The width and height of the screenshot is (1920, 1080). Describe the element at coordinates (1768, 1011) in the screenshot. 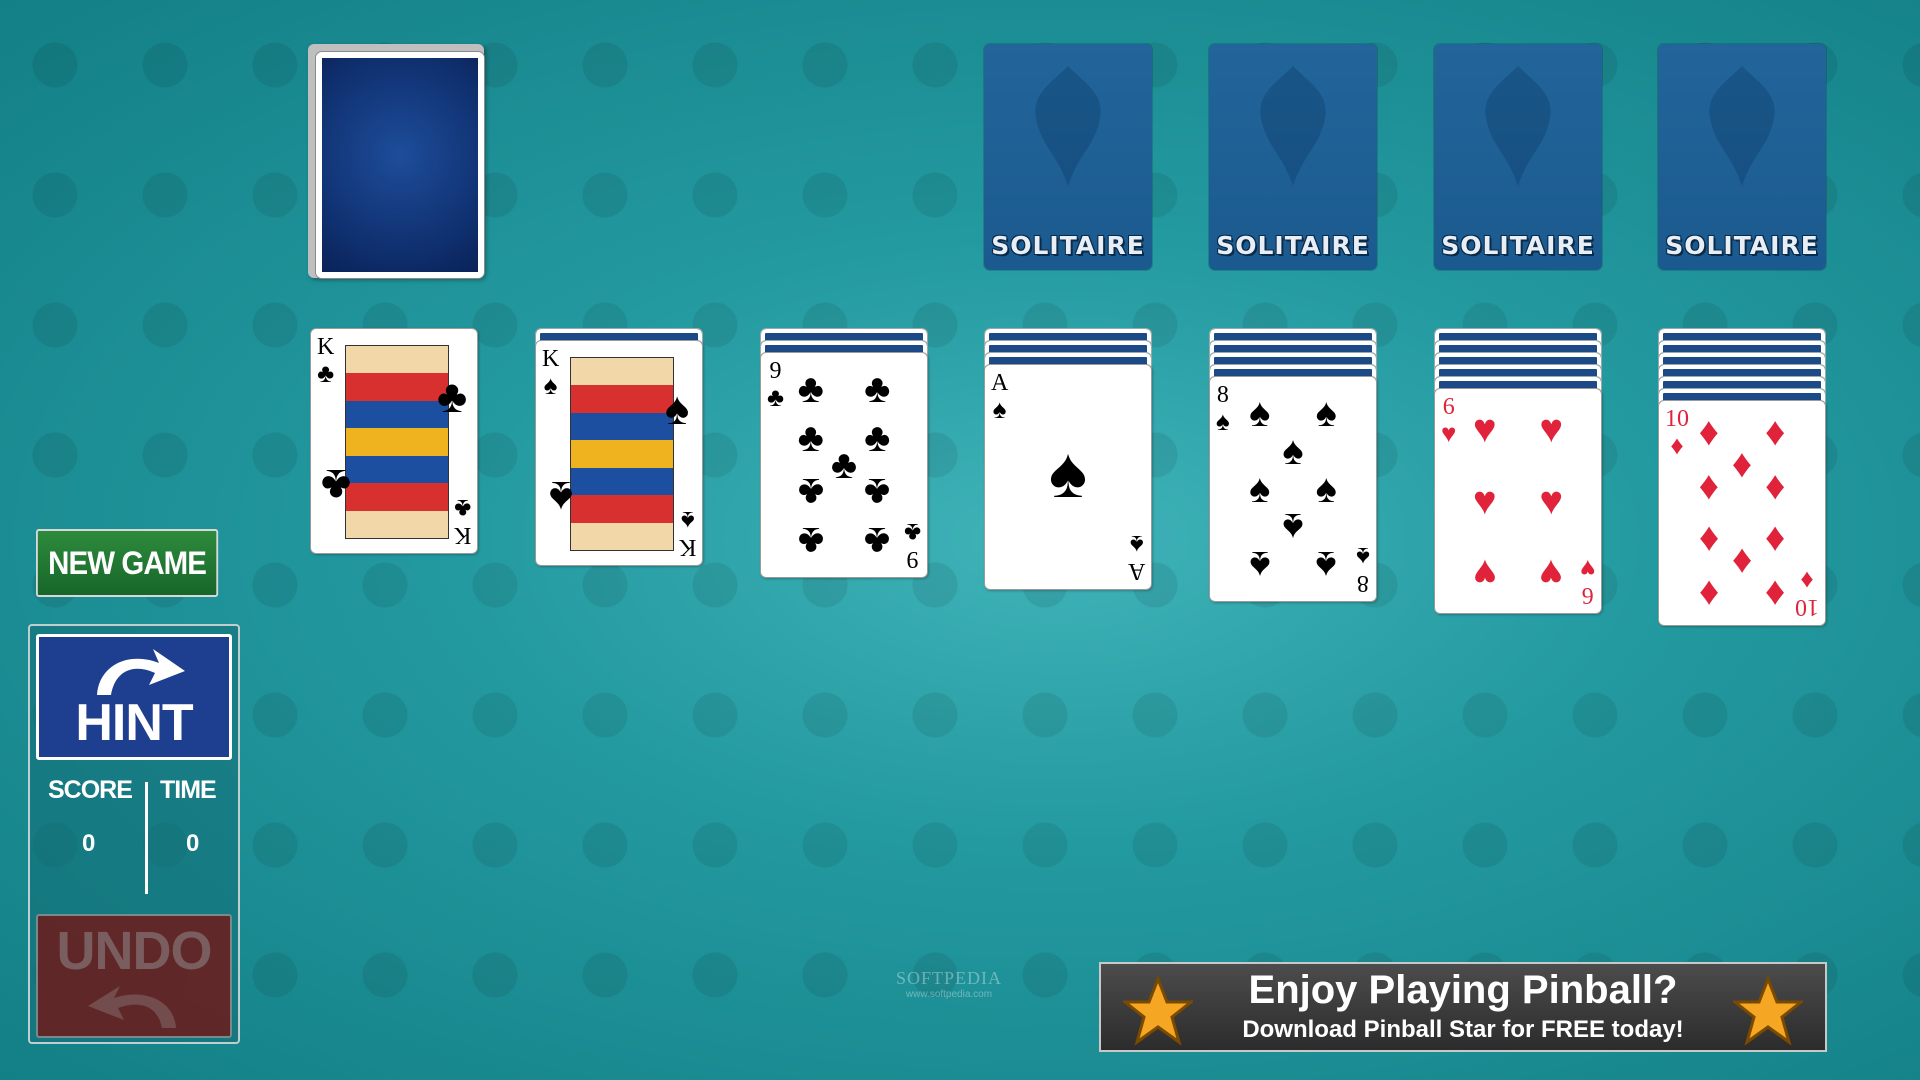

I see `star-icon` at that location.